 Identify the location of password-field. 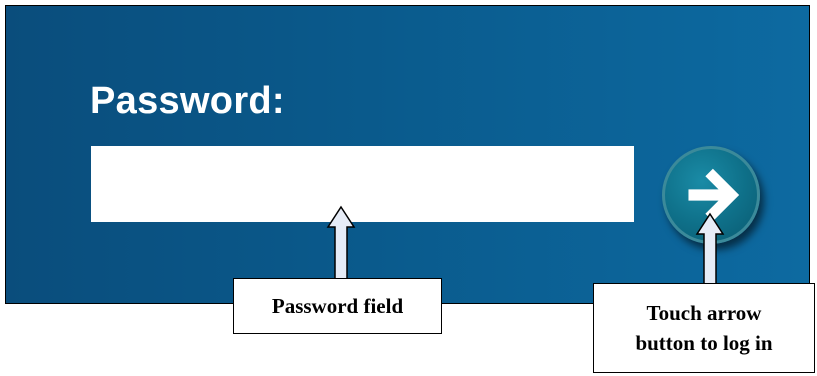
(362, 184).